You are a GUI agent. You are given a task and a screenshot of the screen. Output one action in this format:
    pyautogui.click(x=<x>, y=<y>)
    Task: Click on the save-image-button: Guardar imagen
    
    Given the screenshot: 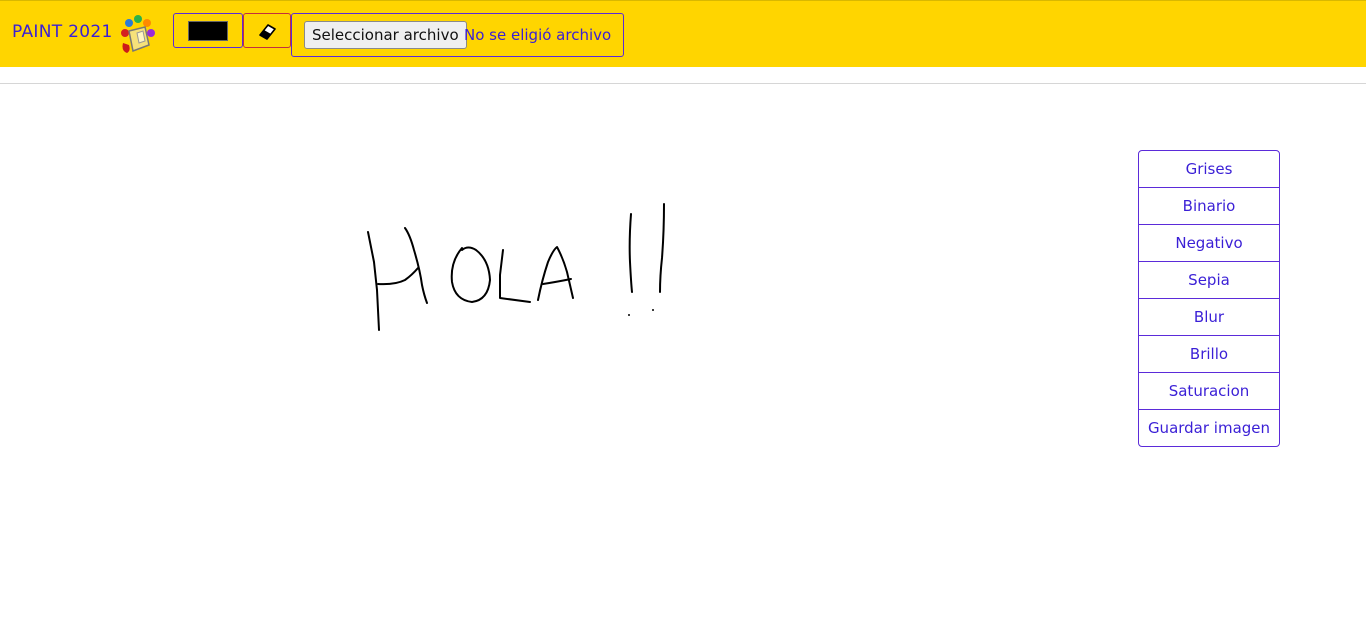 What is the action you would take?
    pyautogui.click(x=1209, y=428)
    